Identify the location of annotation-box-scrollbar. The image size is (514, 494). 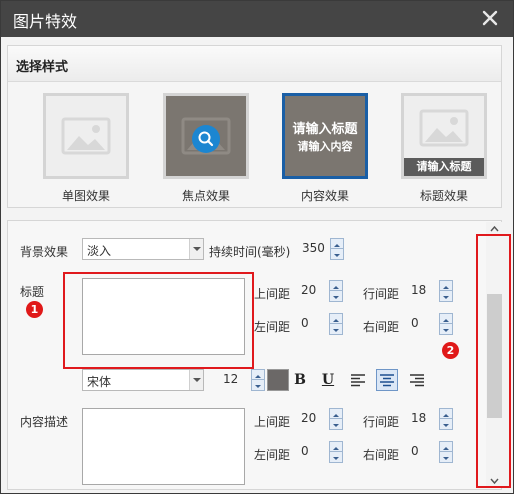
(493, 361).